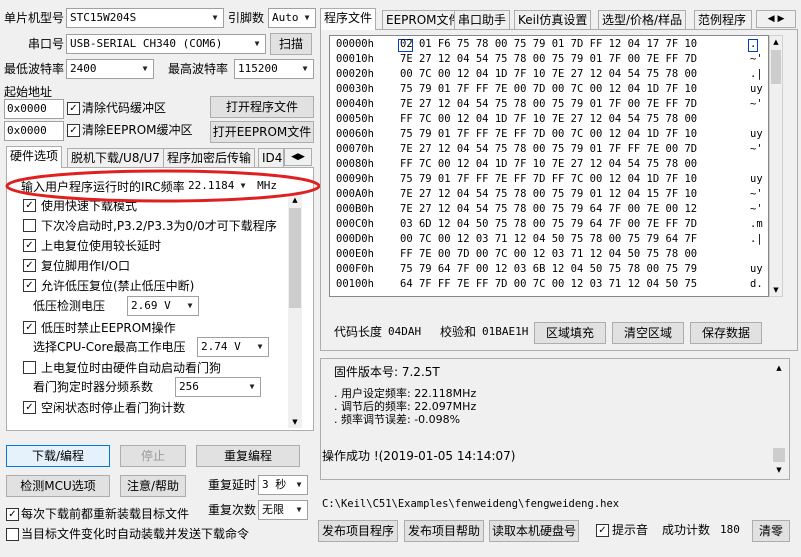 The image size is (801, 557). I want to click on wdt-divider-label: 看门狗定时器分频系数, so click(93, 387).